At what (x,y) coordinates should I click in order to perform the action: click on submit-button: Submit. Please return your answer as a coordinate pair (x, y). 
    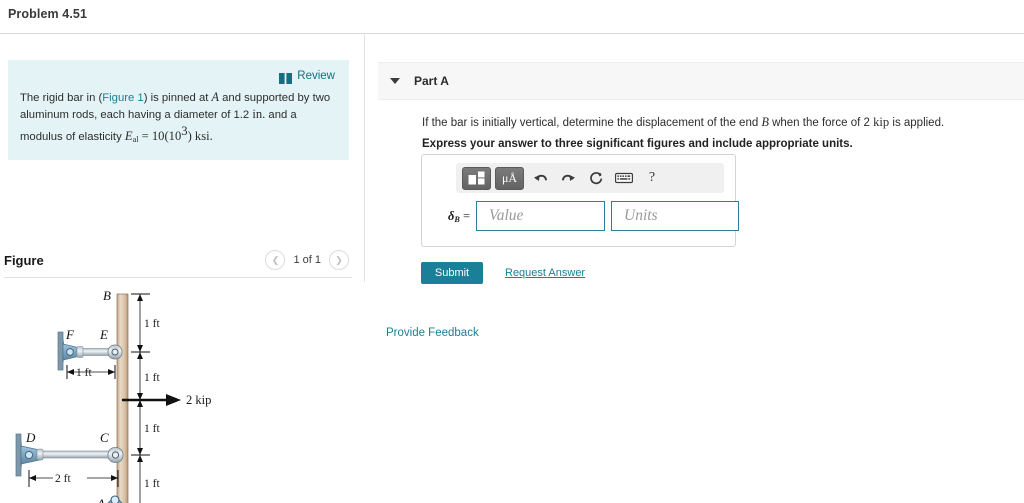
    Looking at the image, I should click on (452, 273).